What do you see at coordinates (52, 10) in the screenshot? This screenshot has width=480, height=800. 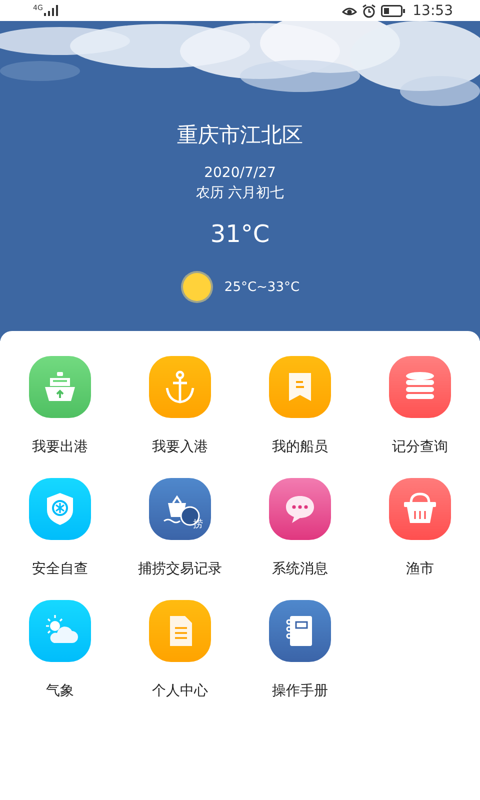 I see `signal-icon` at bounding box center [52, 10].